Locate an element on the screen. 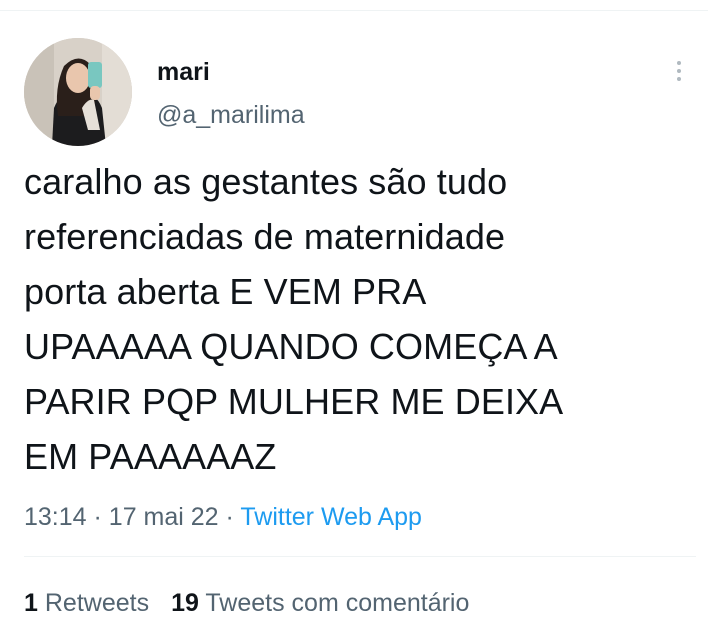 The width and height of the screenshot is (708, 639). quotes-count: 19 is located at coordinates (185, 603).